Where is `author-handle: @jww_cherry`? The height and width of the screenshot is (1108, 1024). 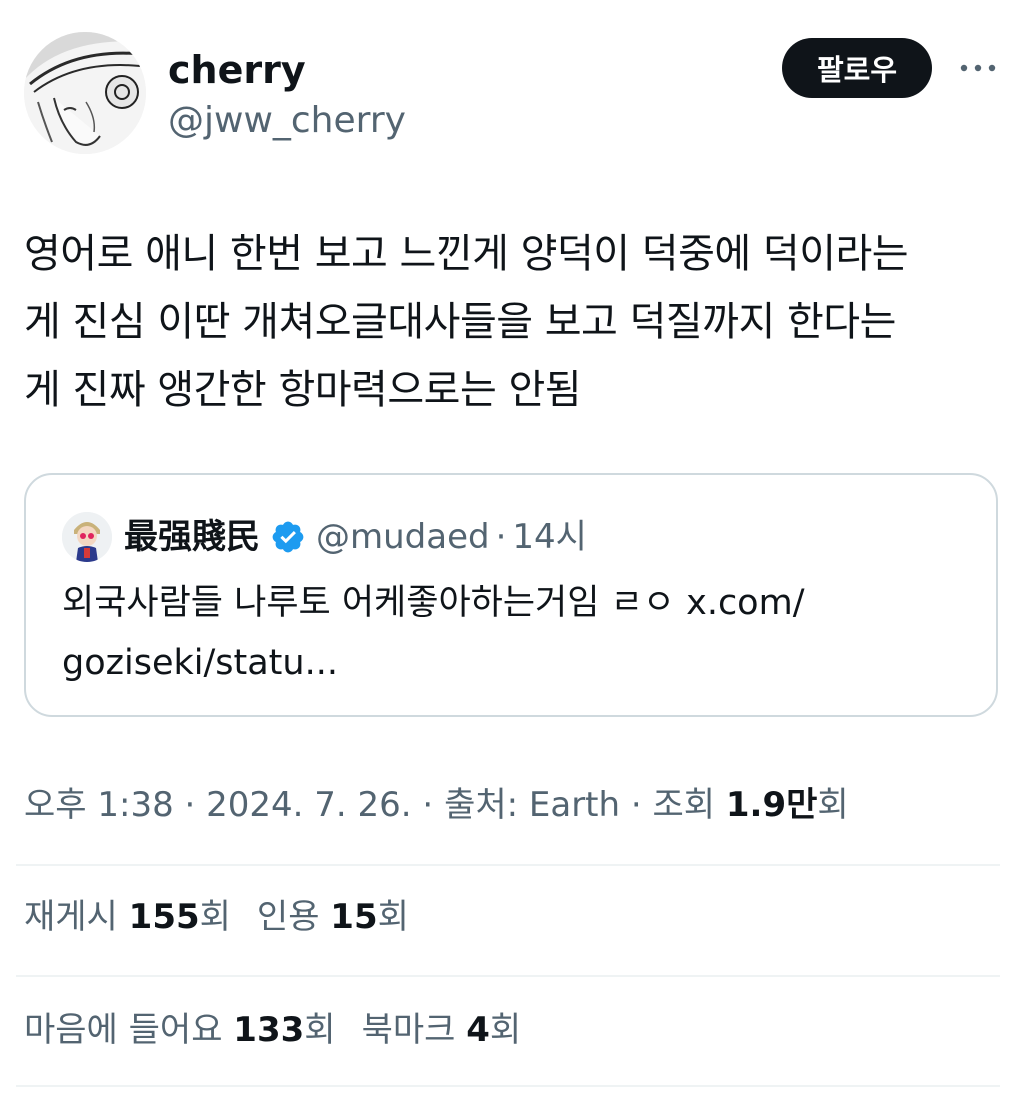 author-handle: @jww_cherry is located at coordinates (287, 121).